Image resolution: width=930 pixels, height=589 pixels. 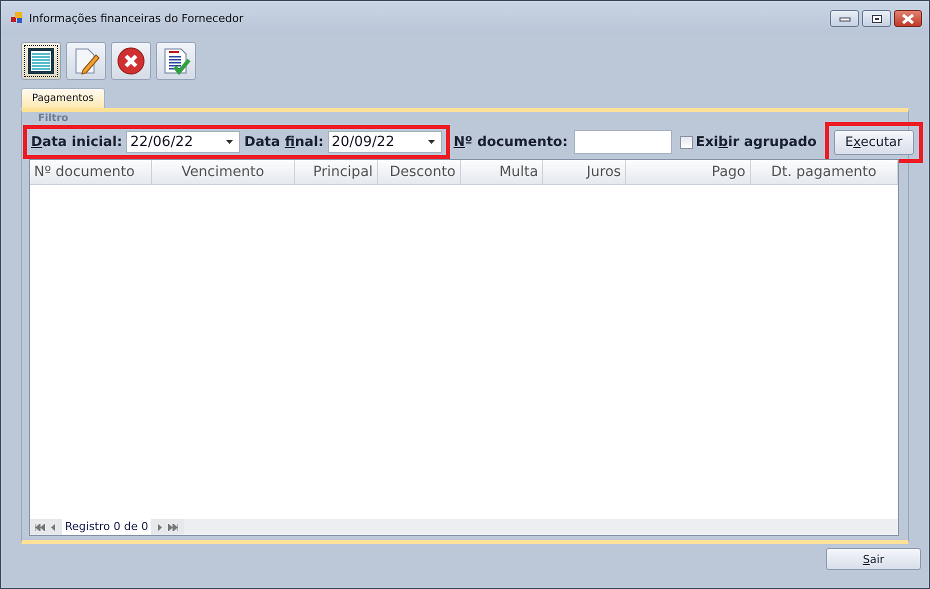 What do you see at coordinates (385, 142) in the screenshot?
I see `date-field: 20/09/22` at bounding box center [385, 142].